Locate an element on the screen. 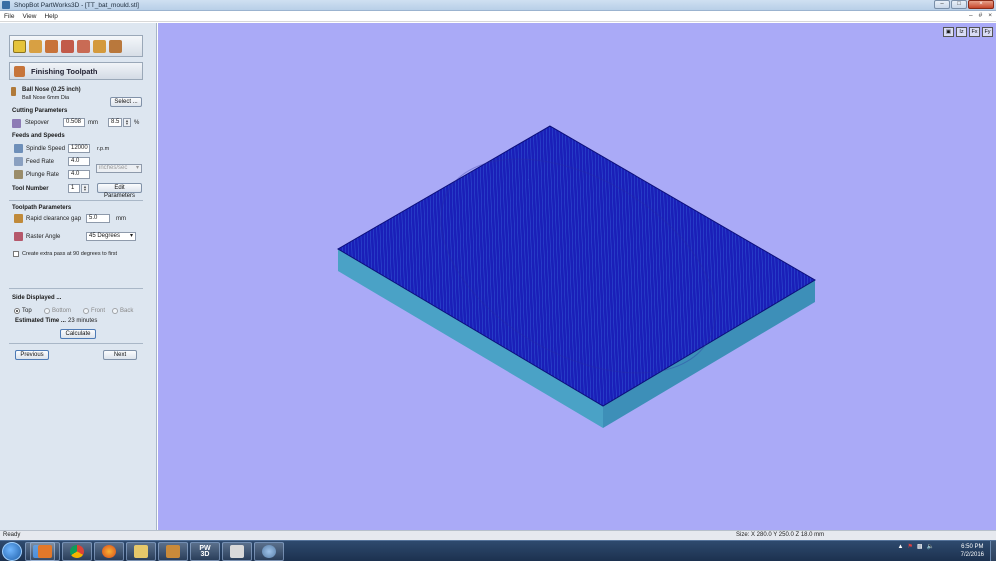  side-back-label: Back is located at coordinates (127, 311).